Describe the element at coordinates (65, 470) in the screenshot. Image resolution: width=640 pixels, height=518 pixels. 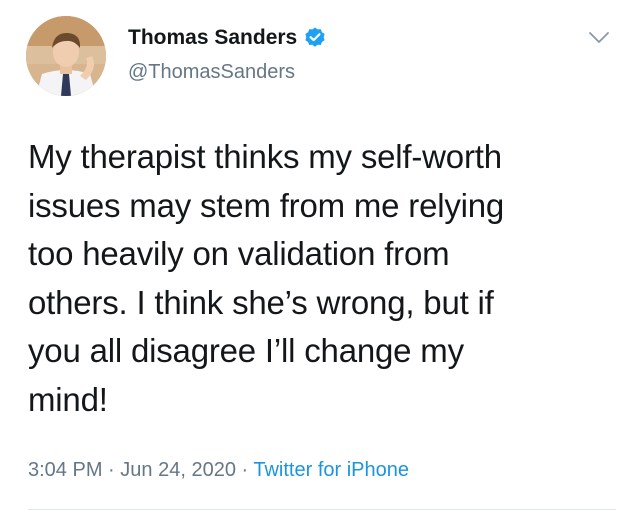
I see `tweet-time: 3:04 PM` at that location.